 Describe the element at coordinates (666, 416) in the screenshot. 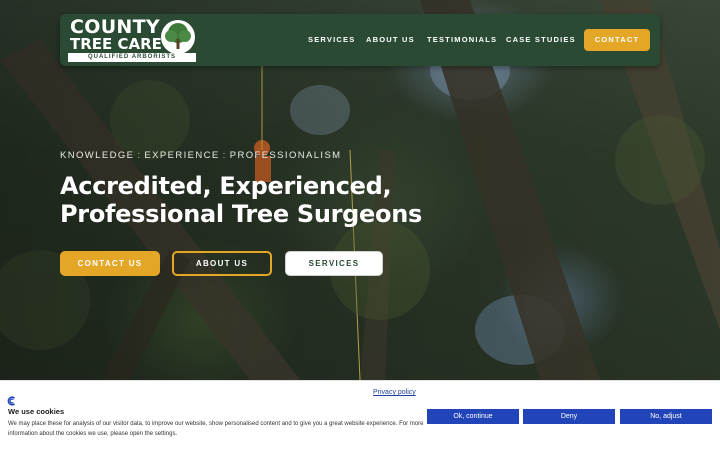

I see `cookie-adjust-button: No, adjust` at that location.